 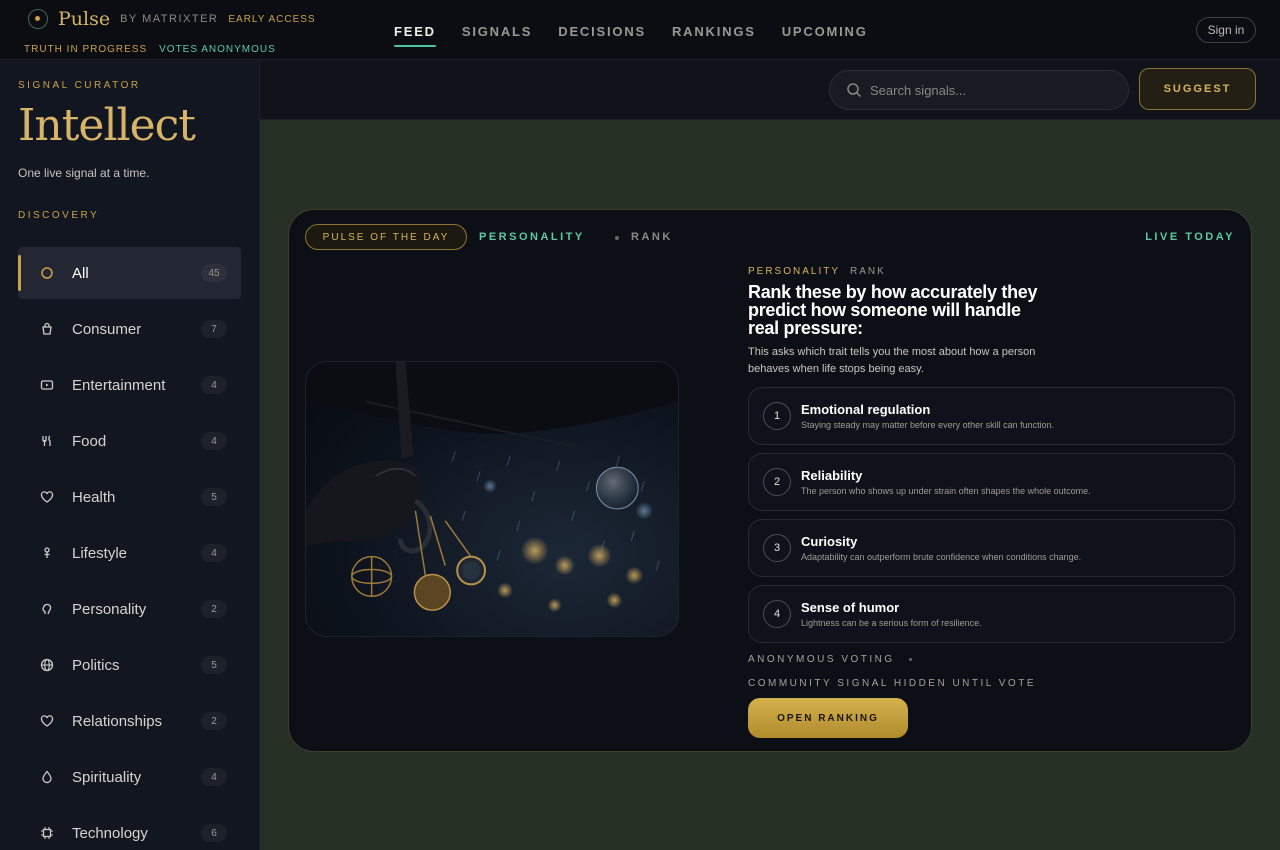 What do you see at coordinates (109, 609) in the screenshot?
I see `sidebar-item-label: Personality` at bounding box center [109, 609].